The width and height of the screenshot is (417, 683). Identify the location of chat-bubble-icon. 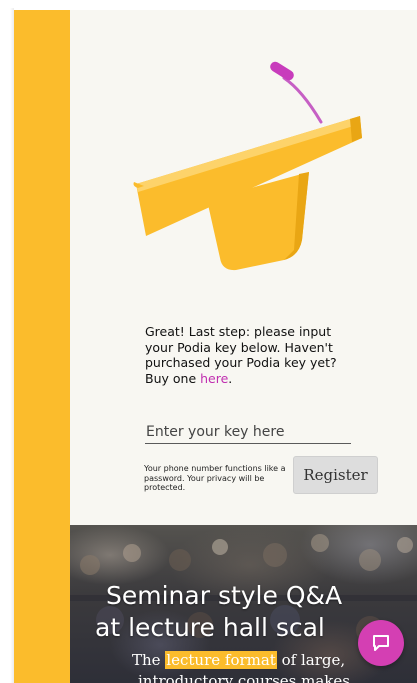
(381, 643).